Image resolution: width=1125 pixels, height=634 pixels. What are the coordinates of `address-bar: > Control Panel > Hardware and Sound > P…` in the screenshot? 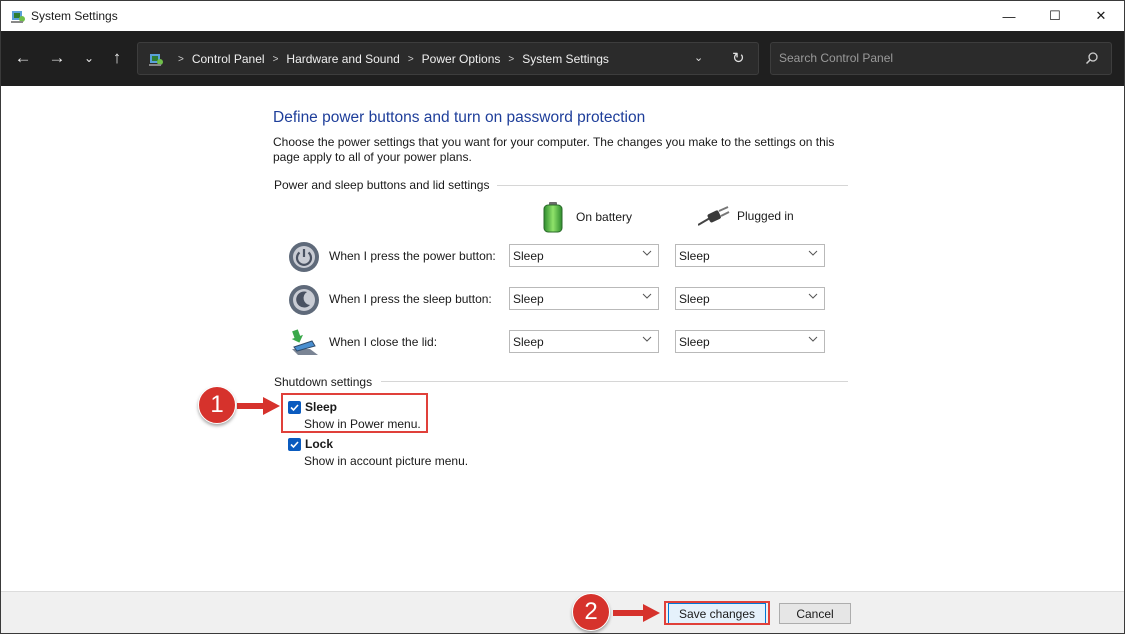 It's located at (448, 58).